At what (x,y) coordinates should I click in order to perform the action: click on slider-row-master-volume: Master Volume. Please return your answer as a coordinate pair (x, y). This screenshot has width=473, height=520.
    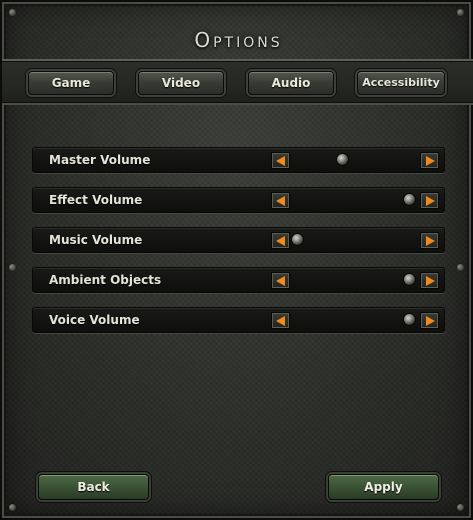
    Looking at the image, I should click on (238, 160).